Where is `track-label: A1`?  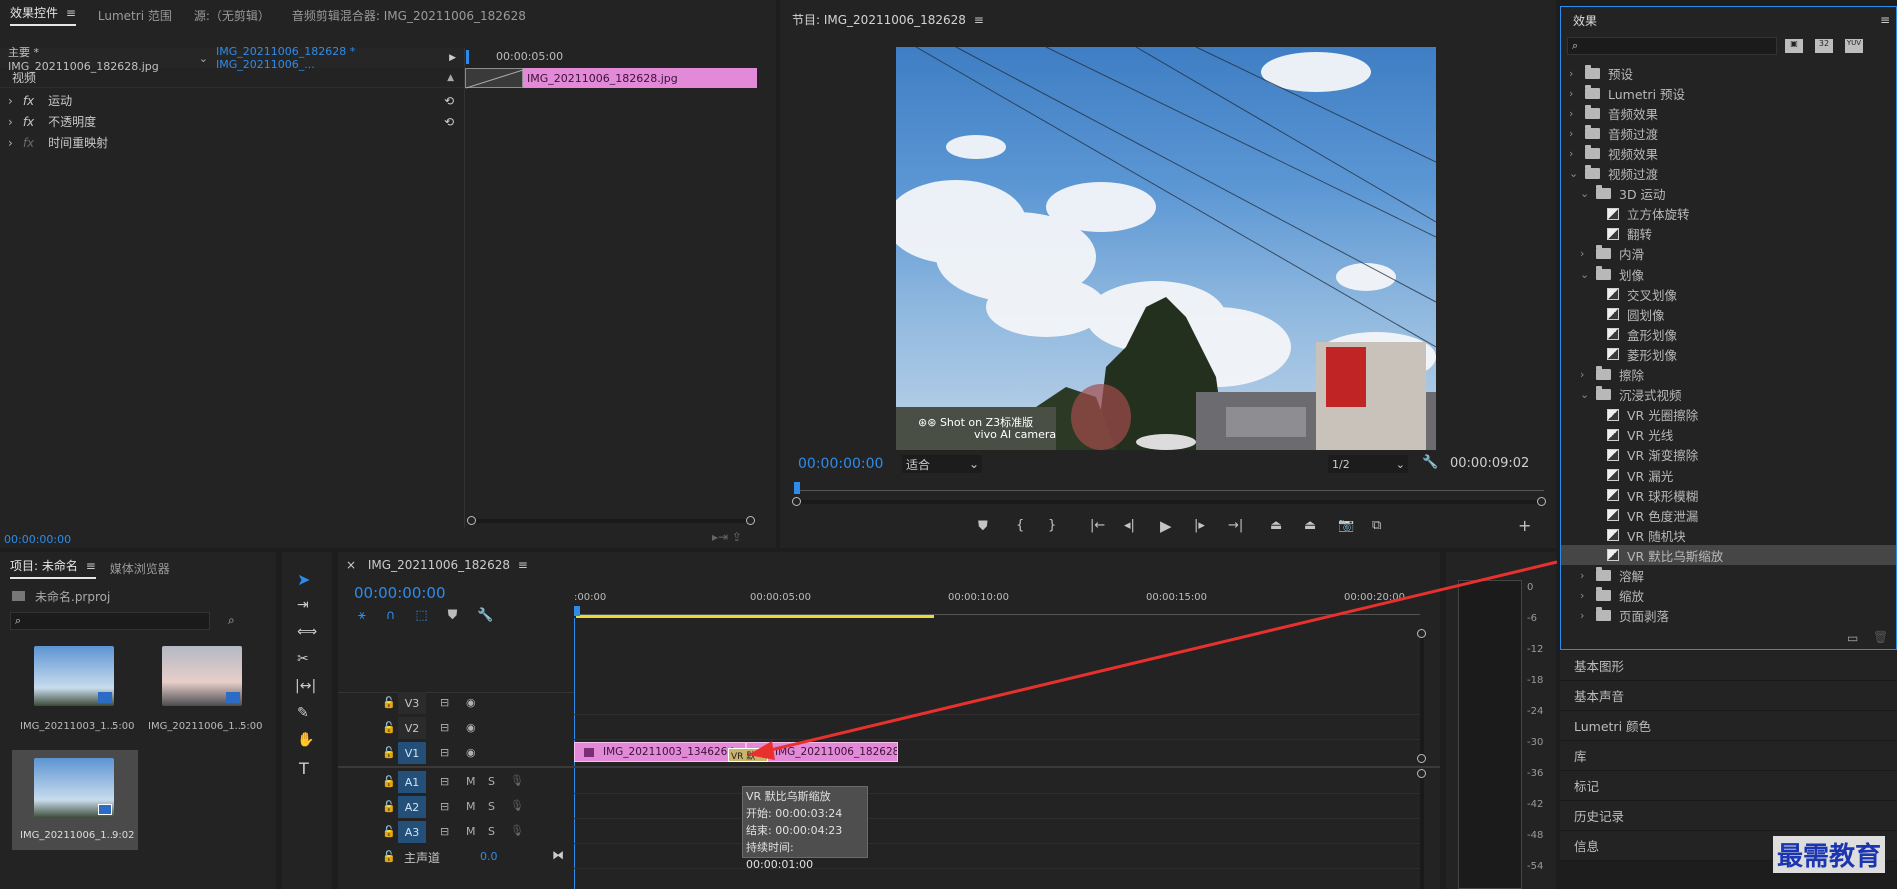
track-label: A1 is located at coordinates (412, 782).